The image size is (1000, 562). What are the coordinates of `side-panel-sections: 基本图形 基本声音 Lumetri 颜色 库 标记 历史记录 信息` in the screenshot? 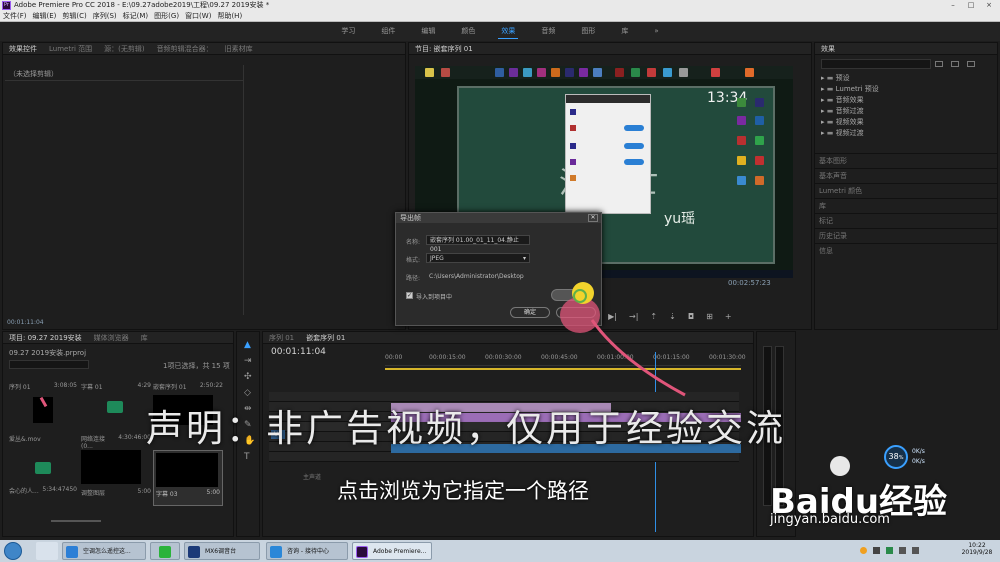 It's located at (906, 205).